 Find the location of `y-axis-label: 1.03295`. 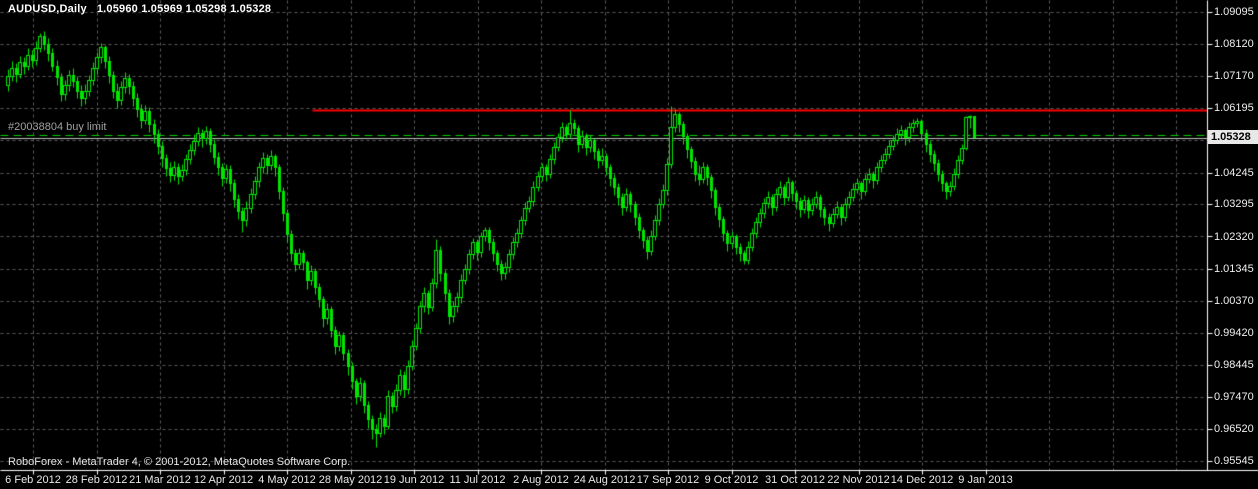

y-axis-label: 1.03295 is located at coordinates (1234, 204).